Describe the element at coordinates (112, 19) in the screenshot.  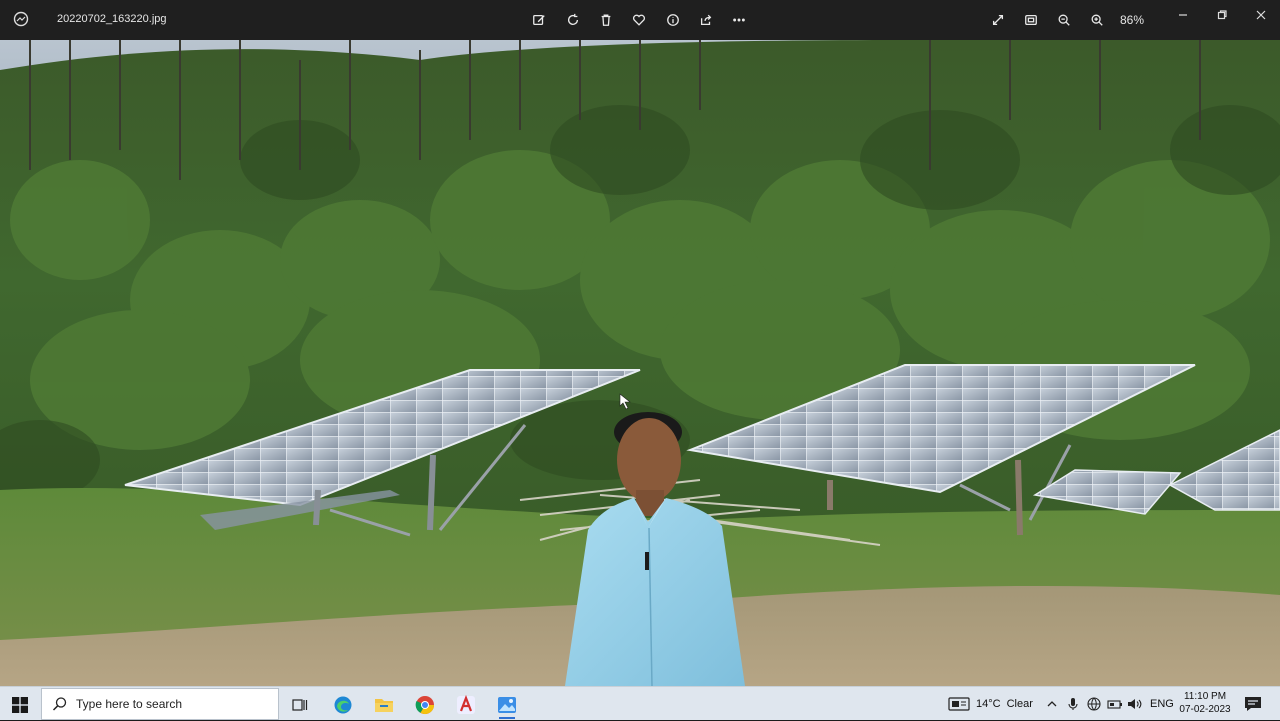
I see `file-name: 20220702_163220.jpg` at that location.